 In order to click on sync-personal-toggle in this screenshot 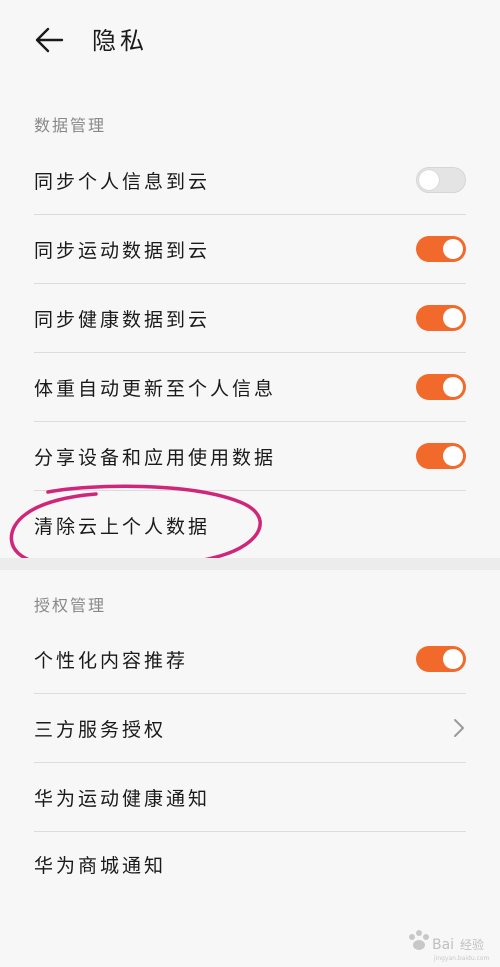, I will do `click(441, 180)`.